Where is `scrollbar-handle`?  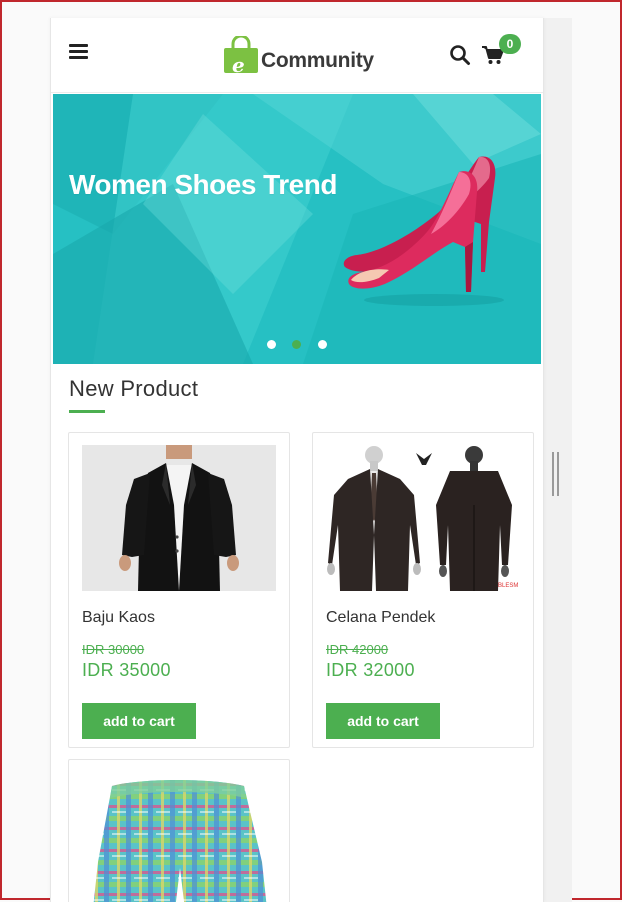 scrollbar-handle is located at coordinates (556, 474).